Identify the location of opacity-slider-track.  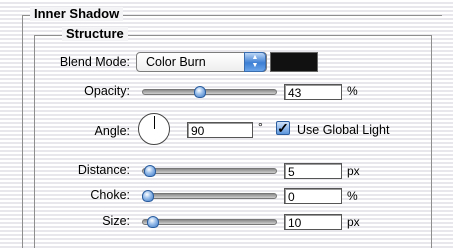
(209, 92).